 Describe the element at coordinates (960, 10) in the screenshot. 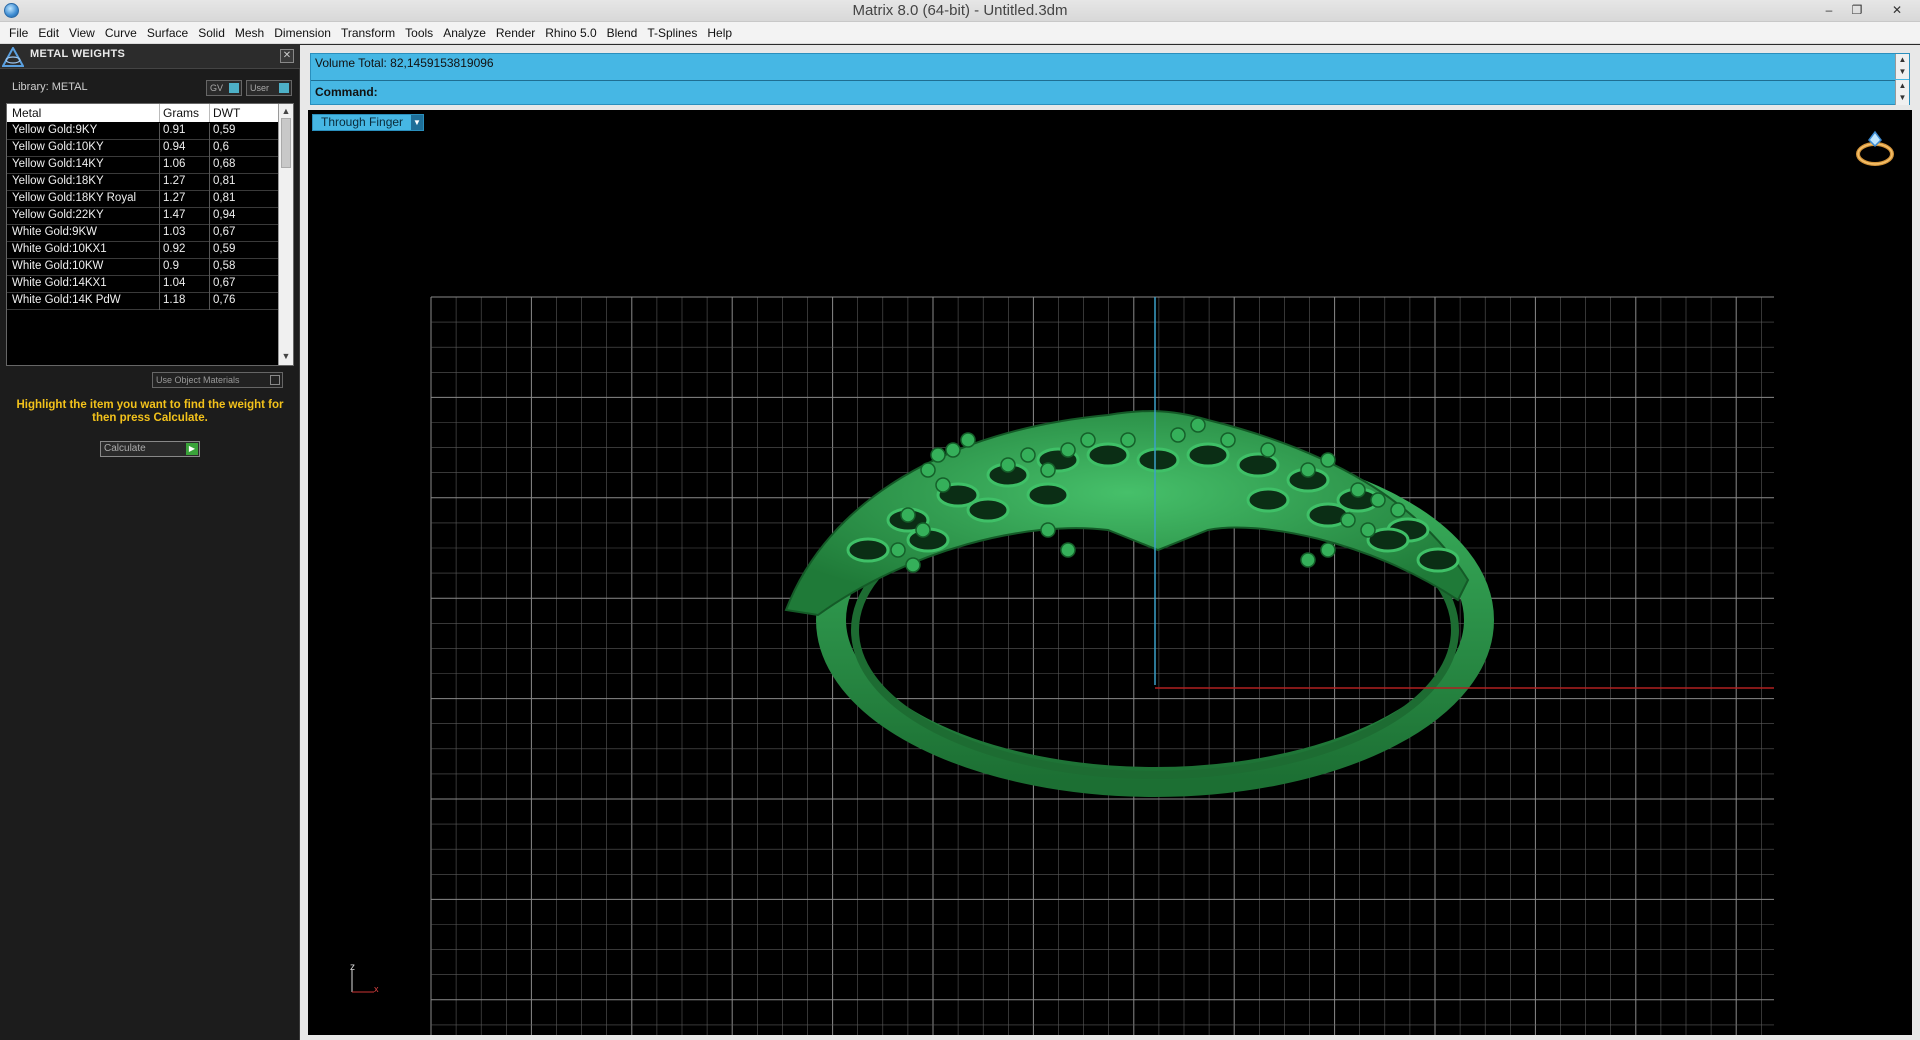

I see `window-title: Matrix 8.0 (64-bit) - Untitled.3dm` at that location.